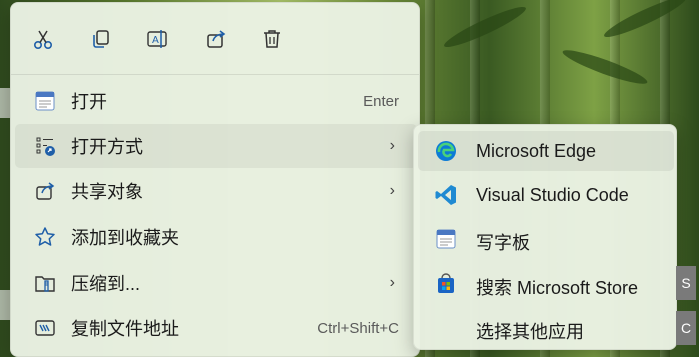 Image resolution: width=699 pixels, height=357 pixels. I want to click on copy-icon, so click(101, 39).